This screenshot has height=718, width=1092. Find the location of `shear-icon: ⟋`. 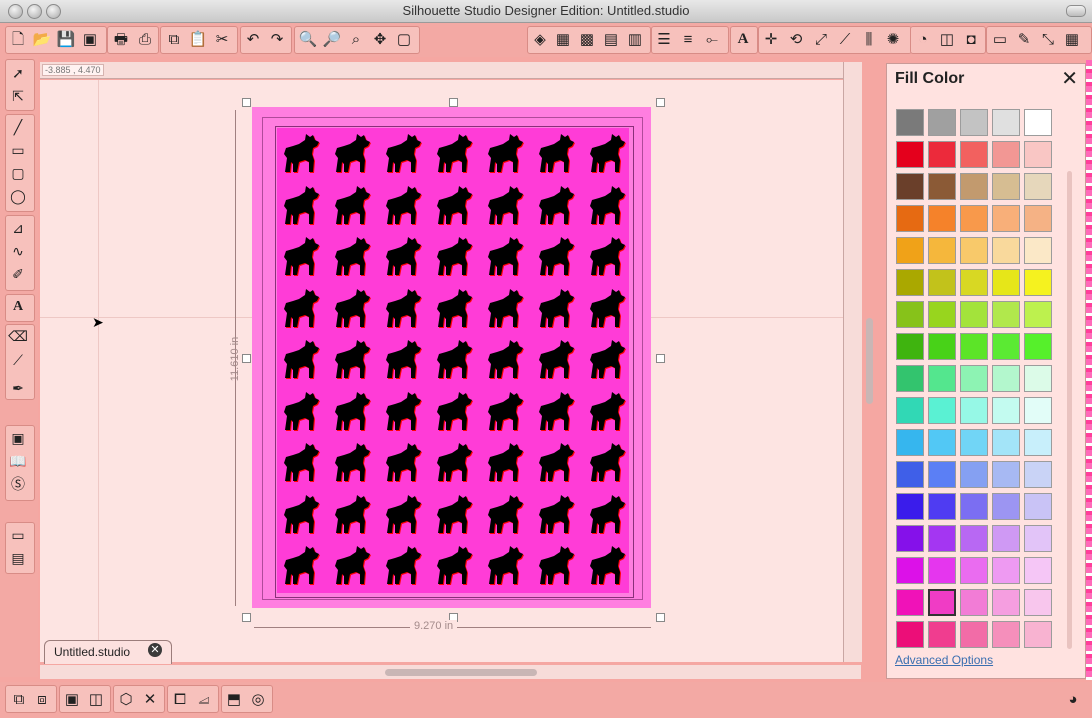

shear-icon: ⟋ is located at coordinates (845, 39).